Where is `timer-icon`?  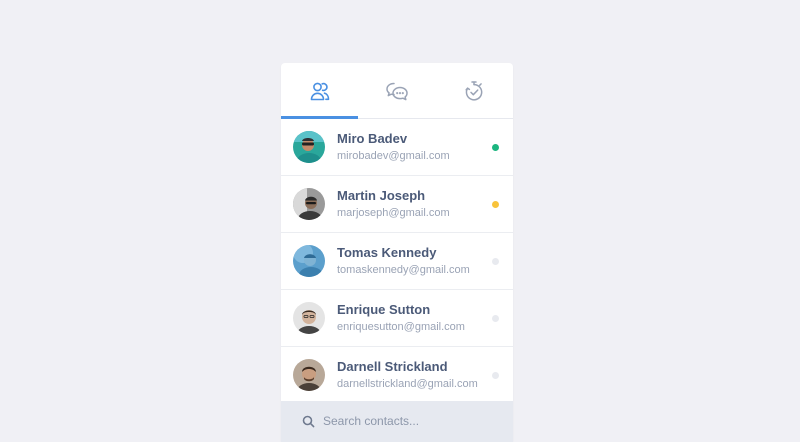
timer-icon is located at coordinates (474, 91).